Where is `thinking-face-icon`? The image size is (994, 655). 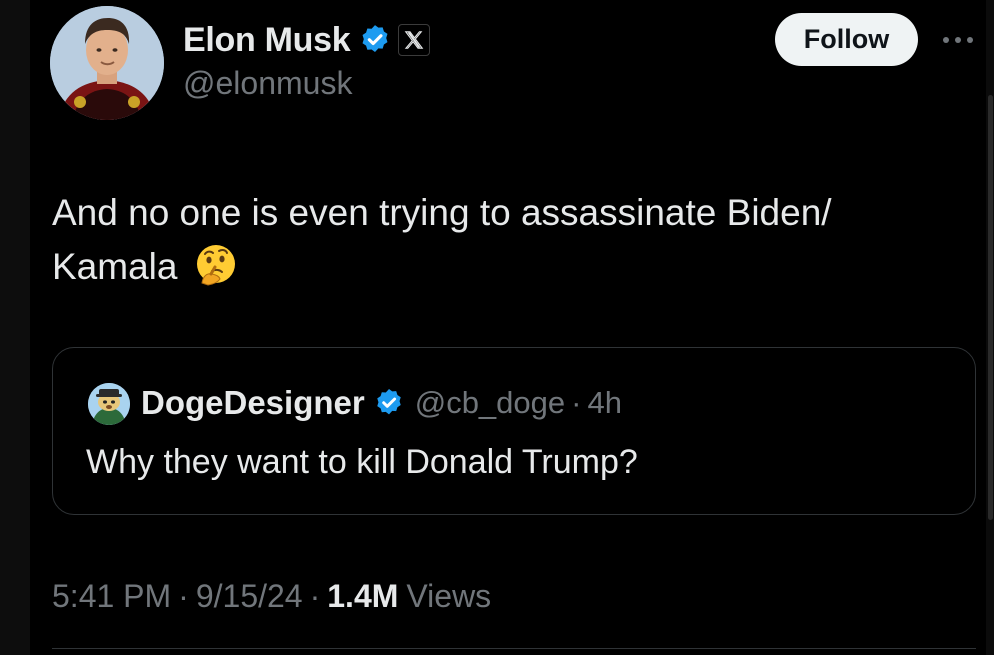
thinking-face-icon is located at coordinates (216, 265).